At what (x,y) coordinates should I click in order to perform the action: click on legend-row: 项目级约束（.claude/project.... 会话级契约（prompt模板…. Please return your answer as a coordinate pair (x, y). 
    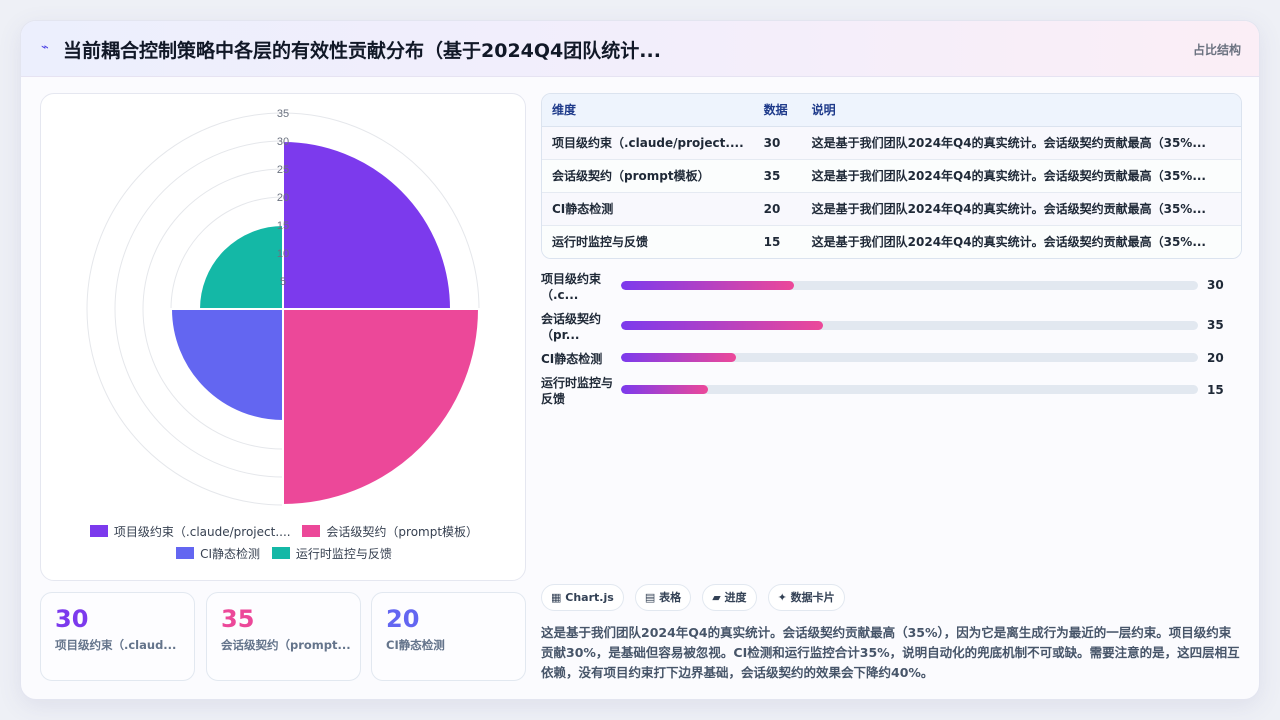
    Looking at the image, I should click on (284, 531).